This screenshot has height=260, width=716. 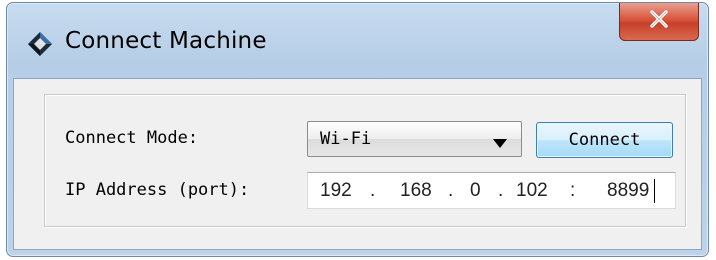 I want to click on ip-port: 8899, so click(x=628, y=191).